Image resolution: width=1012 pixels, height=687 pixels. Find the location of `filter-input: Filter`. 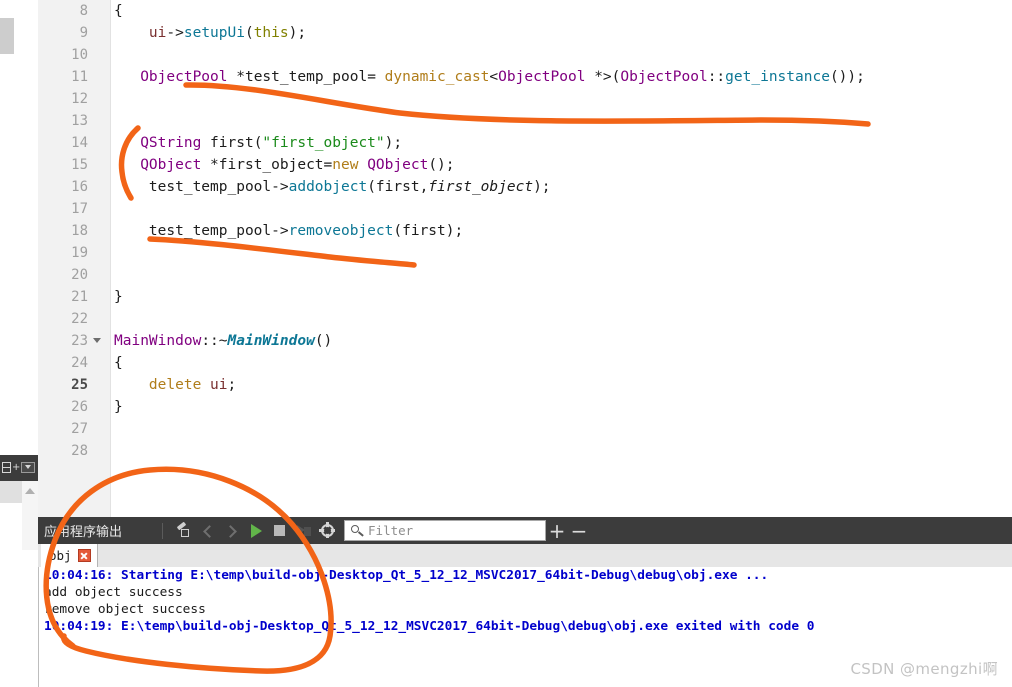

filter-input: Filter is located at coordinates (445, 530).